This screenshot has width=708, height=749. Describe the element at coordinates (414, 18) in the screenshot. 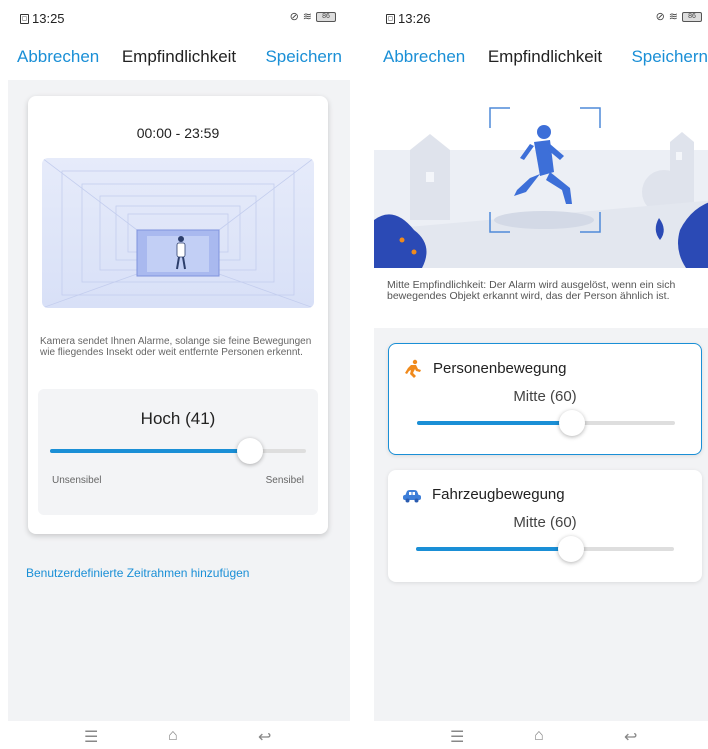

I see `status-time: 13:26` at that location.